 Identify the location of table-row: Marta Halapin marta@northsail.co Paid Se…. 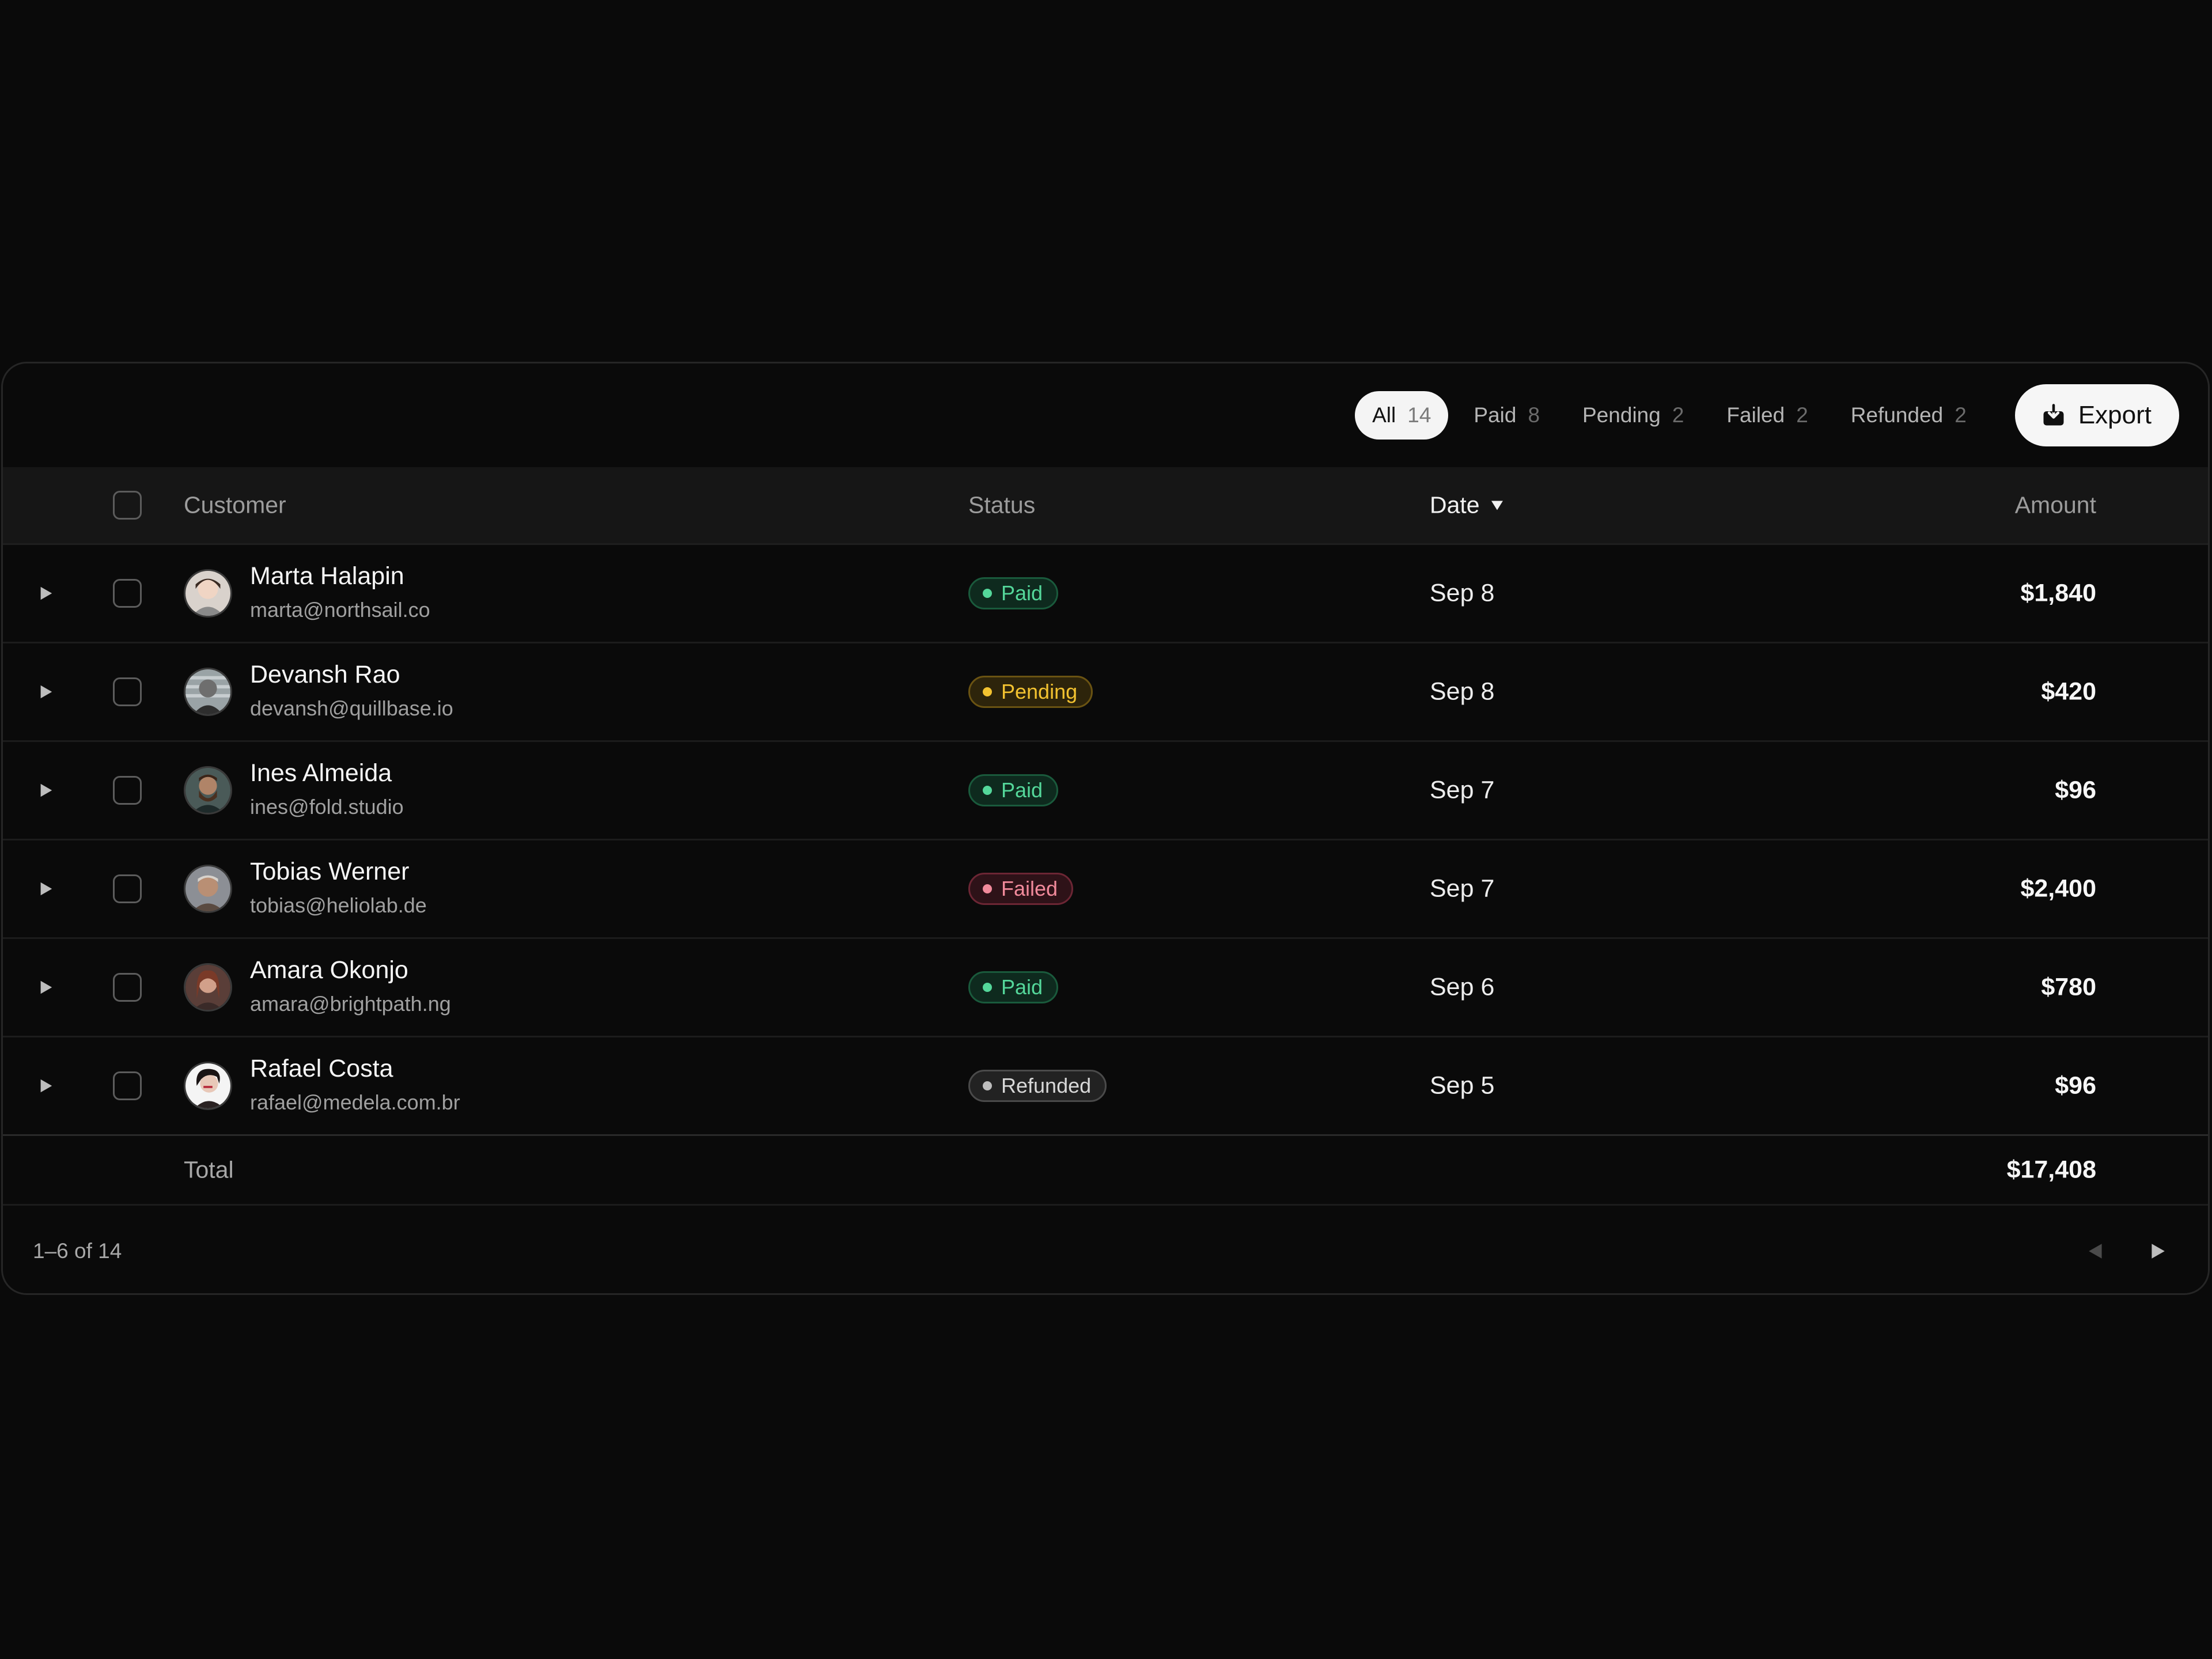
(1105, 594).